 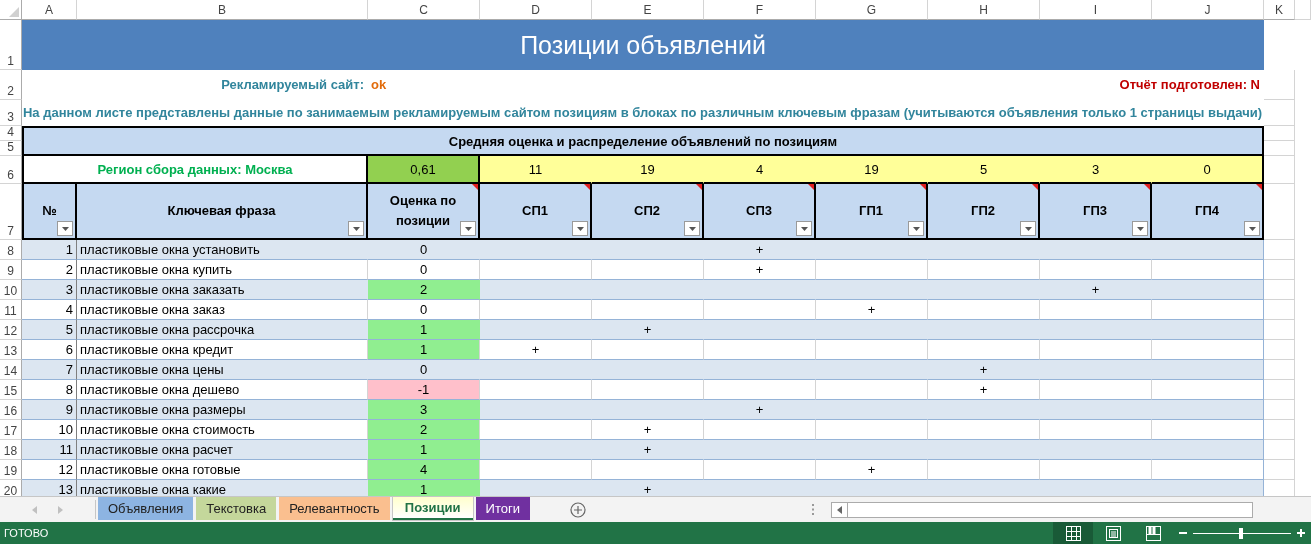 I want to click on column-header: I, so click(x=1096, y=10).